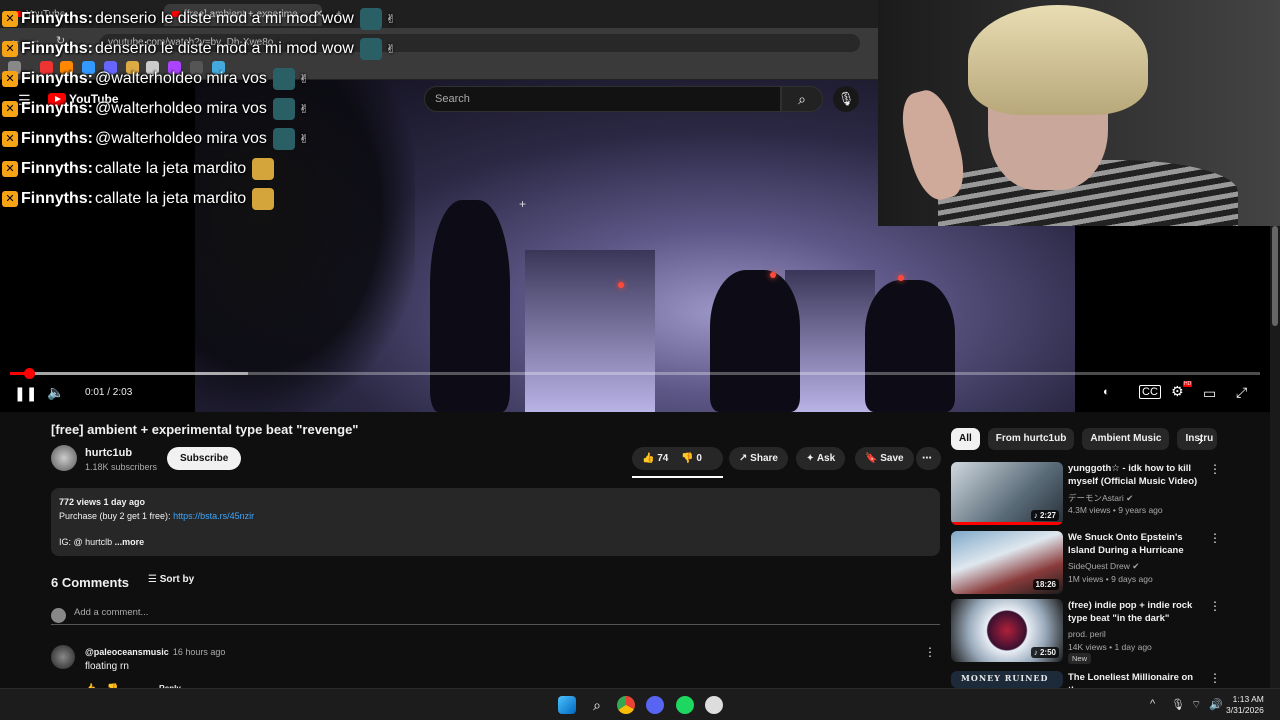  I want to click on chip-from-channel: From hurtc1ub, so click(1031, 439).